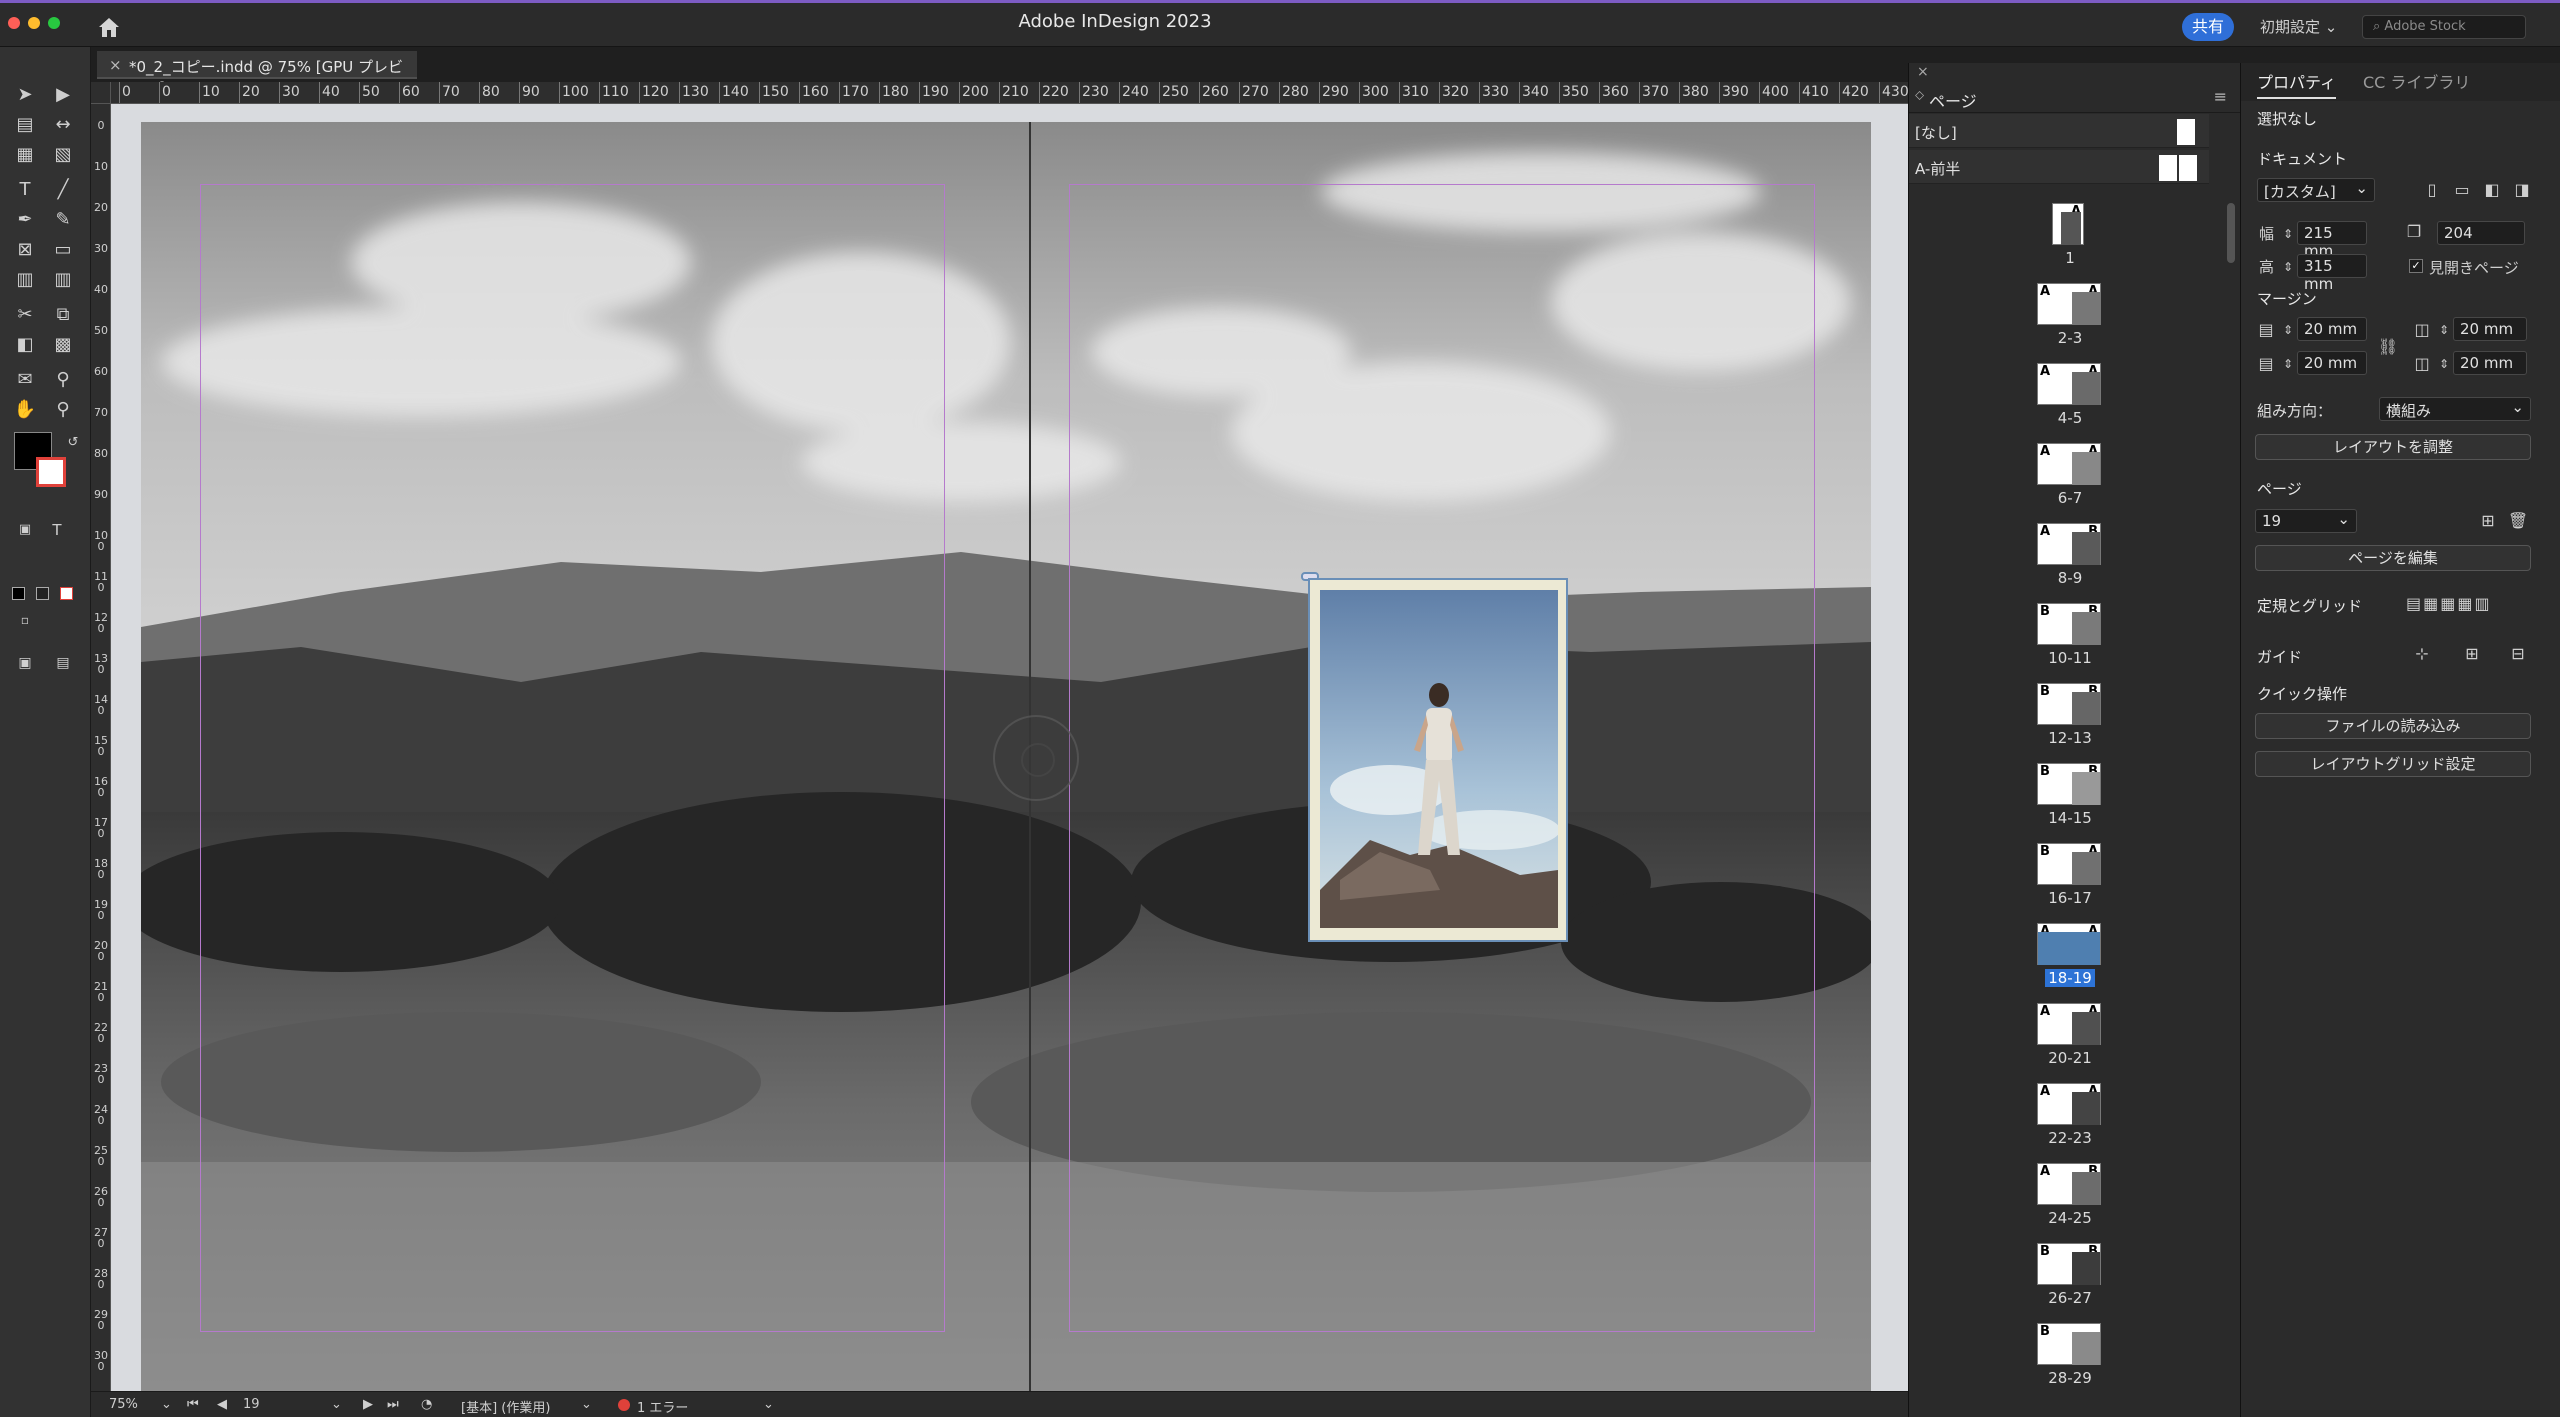 This screenshot has height=1417, width=2560. I want to click on eyedropper-tool-icon: ⚲, so click(63, 380).